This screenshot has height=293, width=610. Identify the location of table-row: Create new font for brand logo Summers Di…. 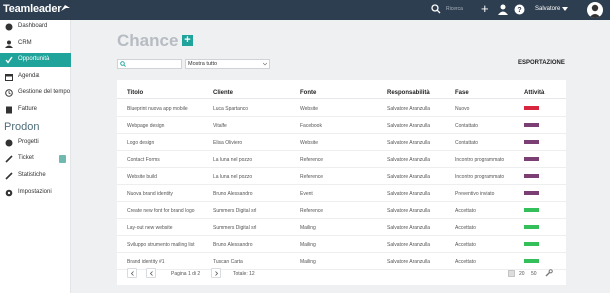
(341, 210).